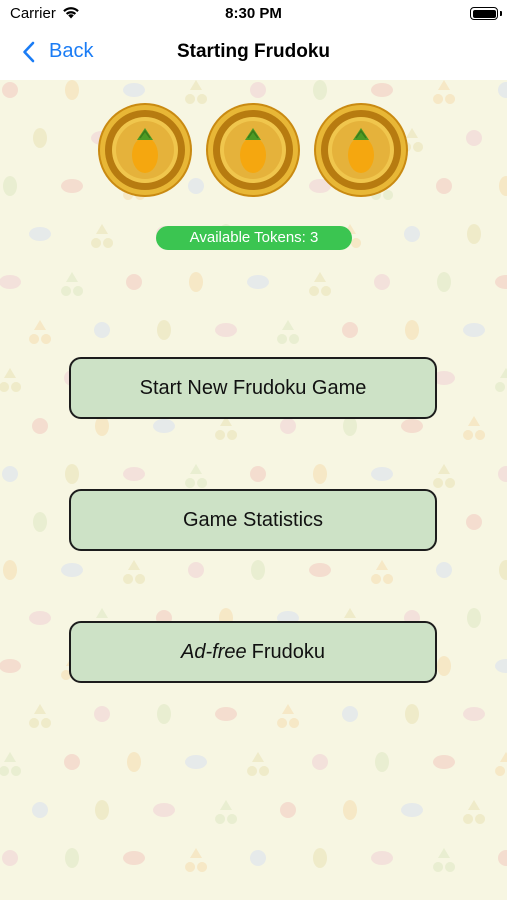 This screenshot has height=900, width=507. I want to click on start-new-game-button: Start New Frudoku Game, so click(253, 388).